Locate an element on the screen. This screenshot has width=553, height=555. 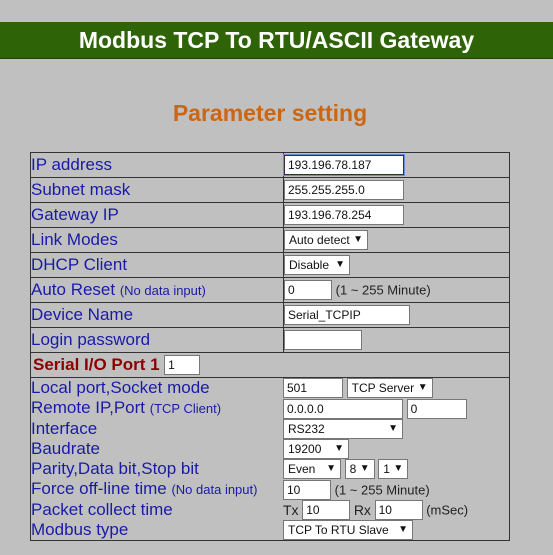
ip-input: 193.196.78.187 is located at coordinates (344, 165).